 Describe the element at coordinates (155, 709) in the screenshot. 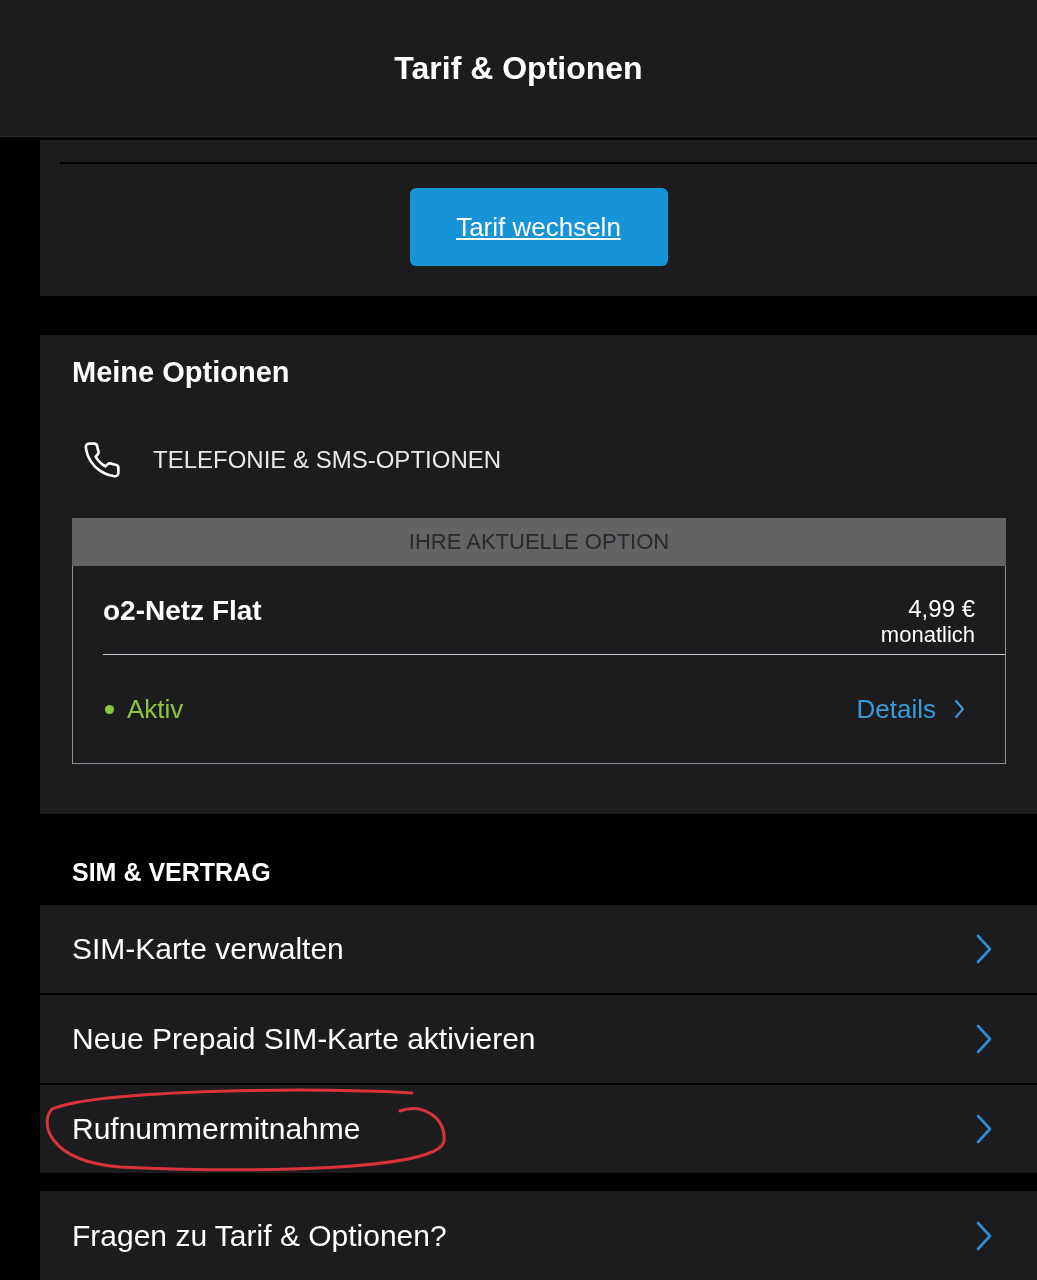

I see `status-label: Aktiv` at that location.